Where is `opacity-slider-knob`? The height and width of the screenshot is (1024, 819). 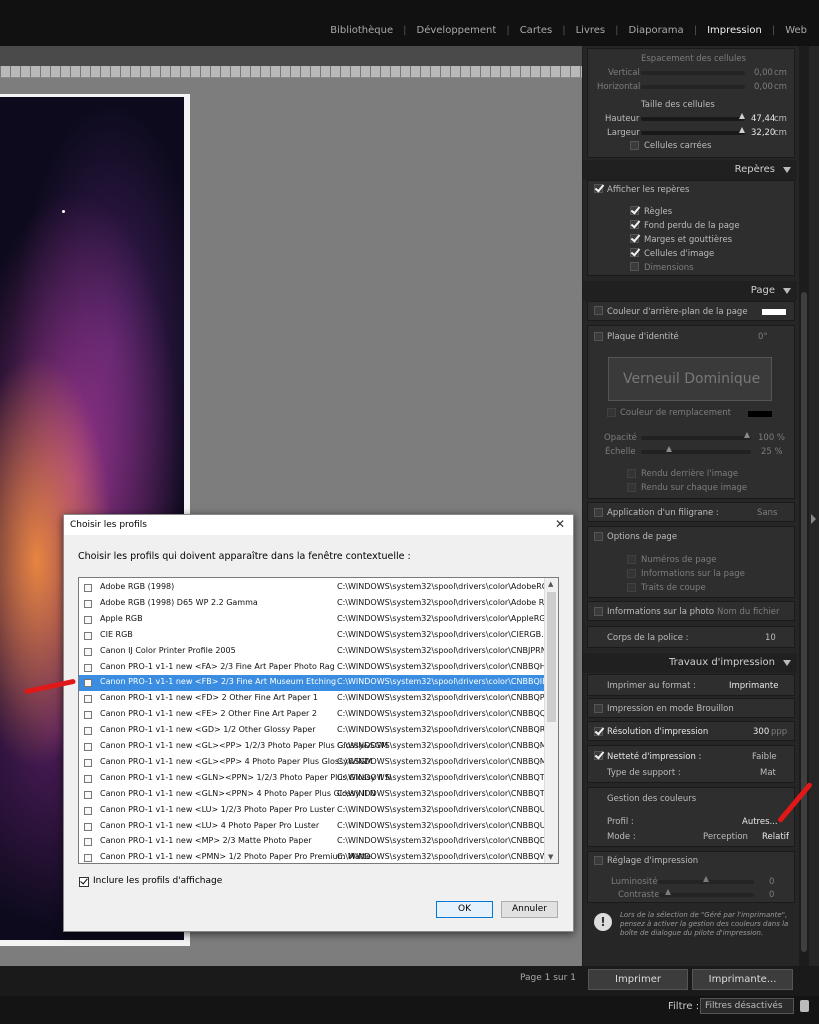 opacity-slider-knob is located at coordinates (747, 435).